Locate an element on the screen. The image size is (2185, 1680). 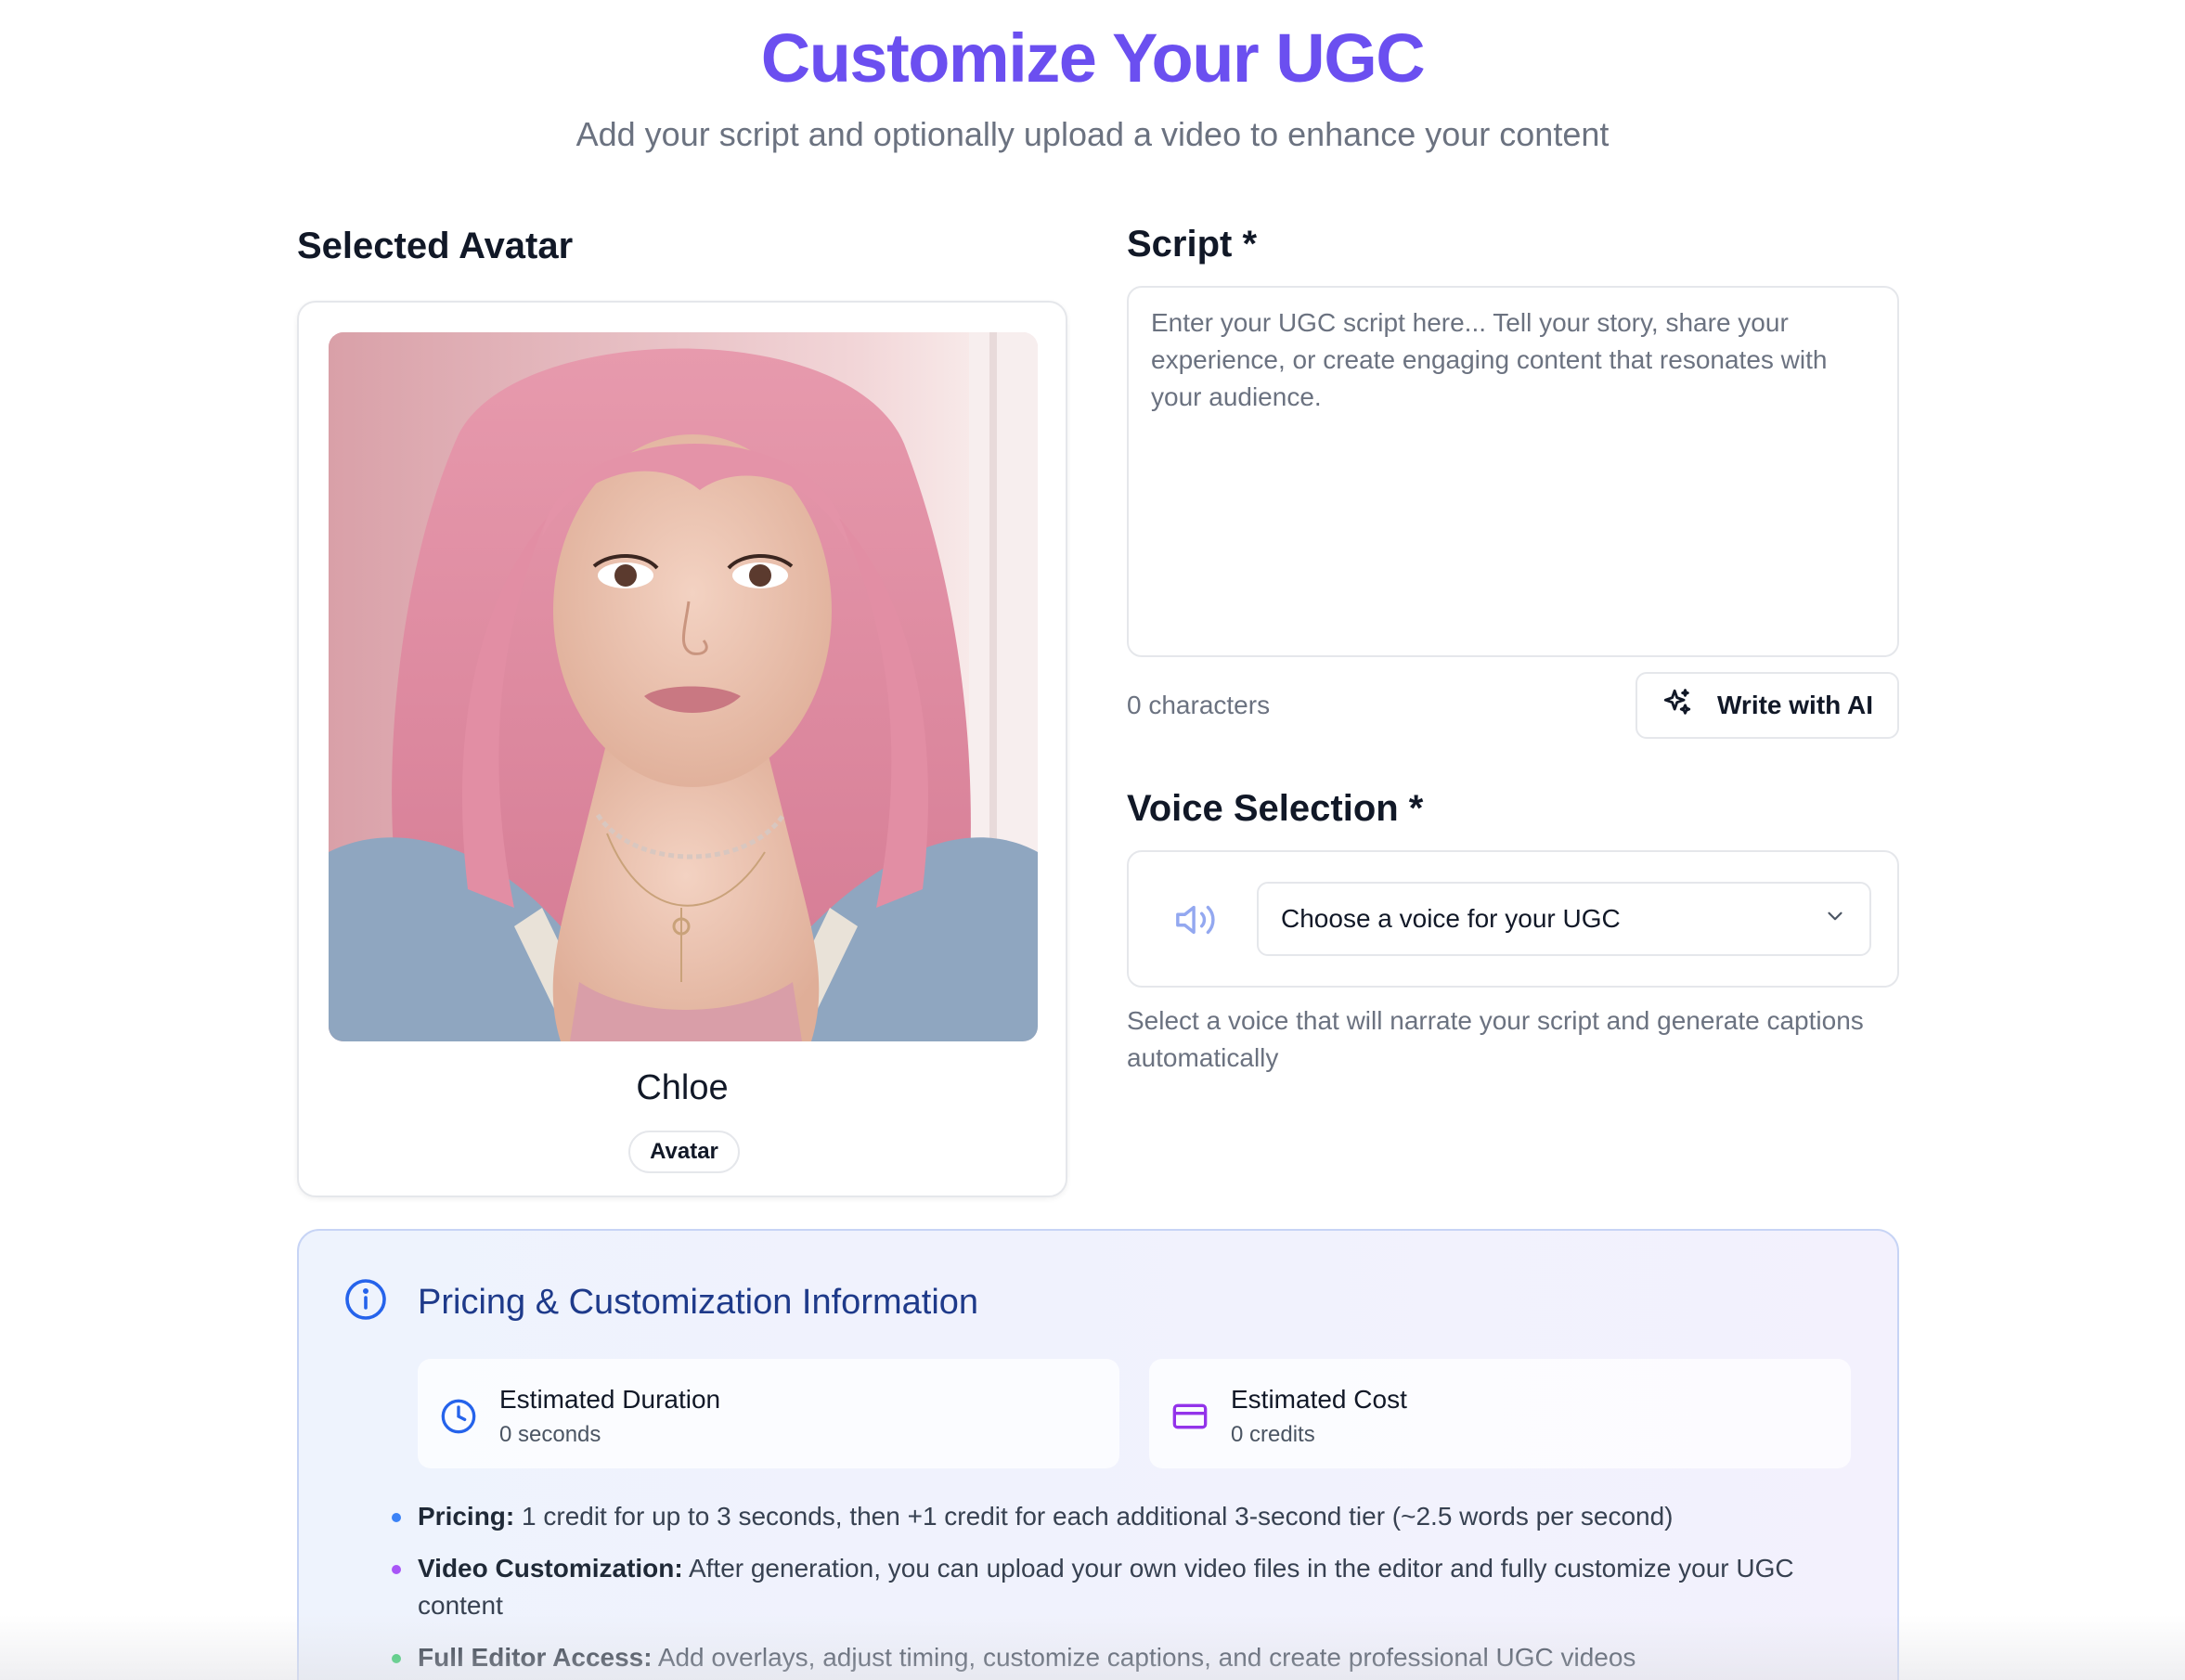
write-with-ai-label: Write with AI is located at coordinates (1795, 705).